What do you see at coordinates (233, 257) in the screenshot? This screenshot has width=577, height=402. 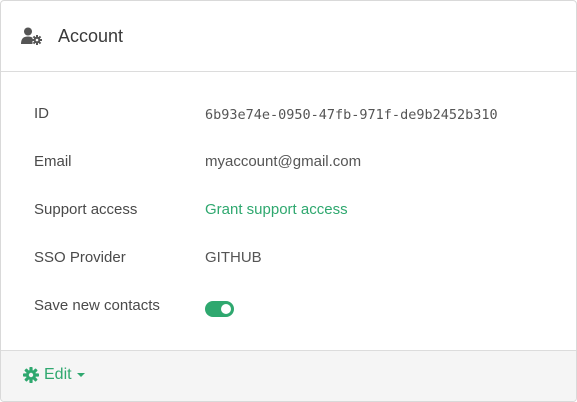 I see `sso-provider-value: GITHUB` at bounding box center [233, 257].